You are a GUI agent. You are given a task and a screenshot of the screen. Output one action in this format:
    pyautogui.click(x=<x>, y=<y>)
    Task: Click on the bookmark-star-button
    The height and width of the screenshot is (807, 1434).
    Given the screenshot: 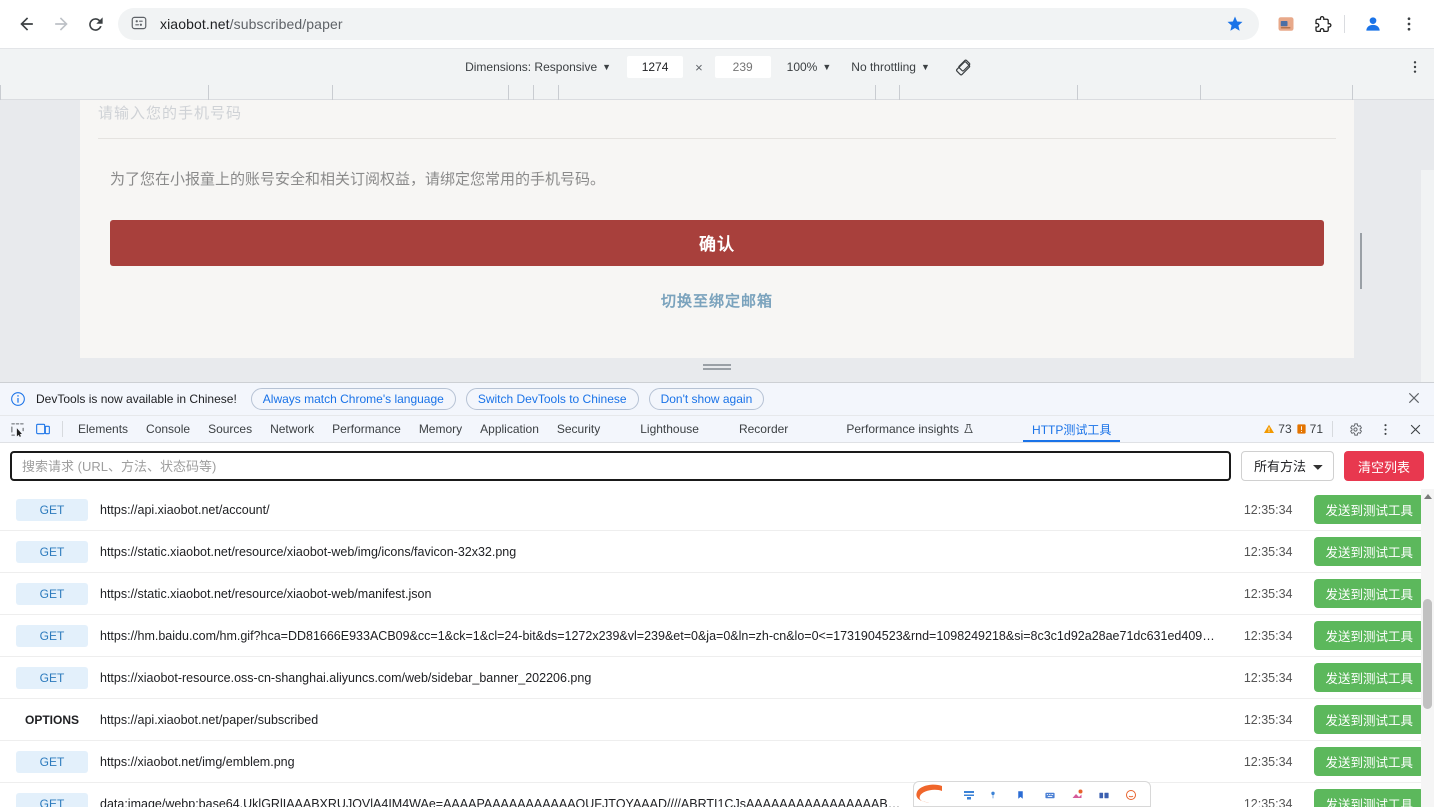 What is the action you would take?
    pyautogui.click(x=1235, y=24)
    